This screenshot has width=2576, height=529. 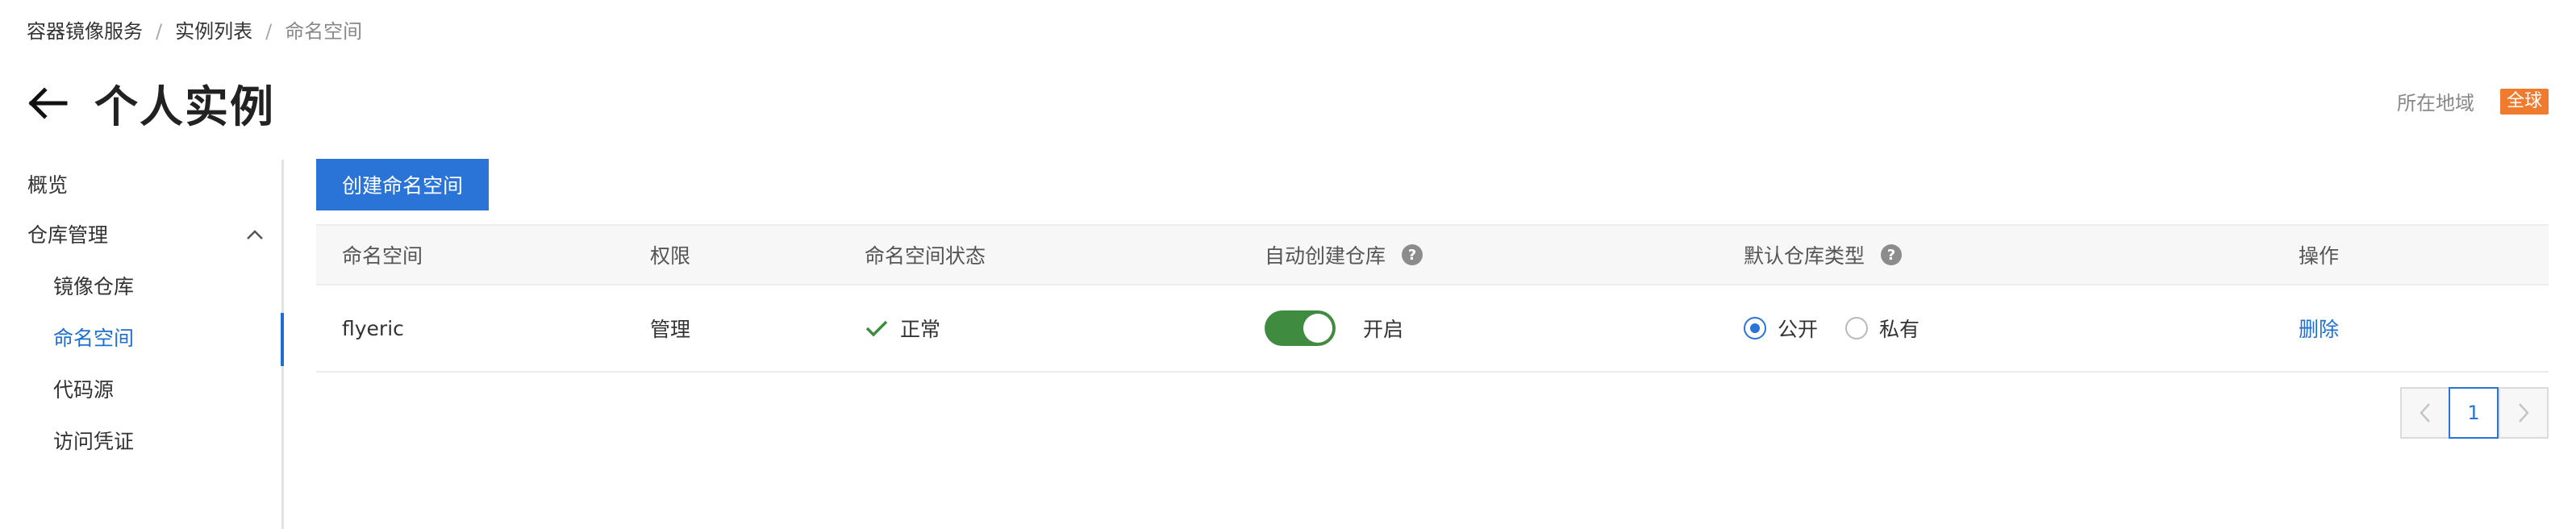 What do you see at coordinates (1804, 256) in the screenshot?
I see `column-header-repo-type-label: 默认仓库类型` at bounding box center [1804, 256].